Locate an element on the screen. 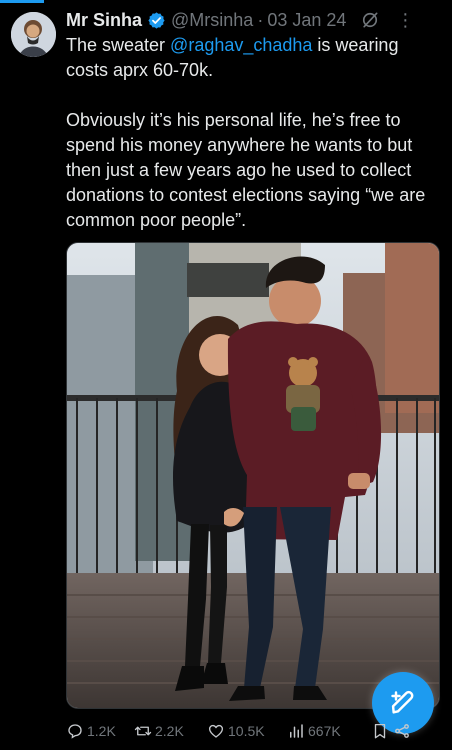 Image resolution: width=452 pixels, height=750 pixels. reply-count: 1.2K is located at coordinates (101, 731).